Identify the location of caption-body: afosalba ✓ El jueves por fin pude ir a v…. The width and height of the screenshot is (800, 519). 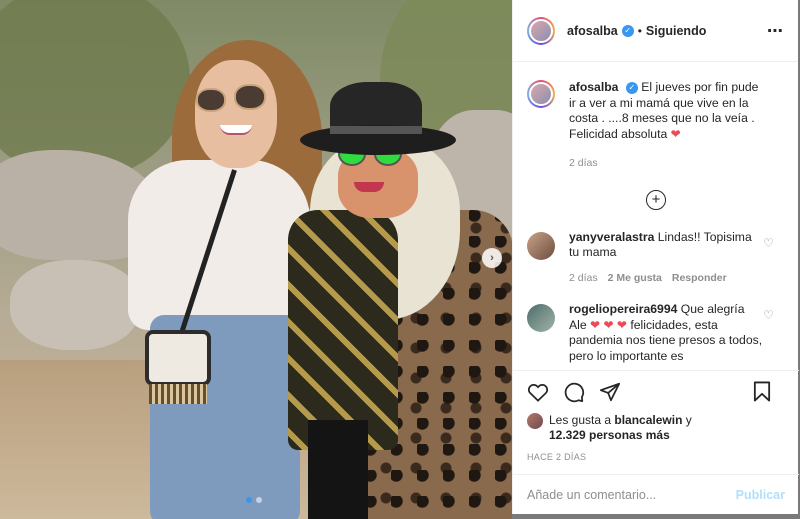
(666, 126).